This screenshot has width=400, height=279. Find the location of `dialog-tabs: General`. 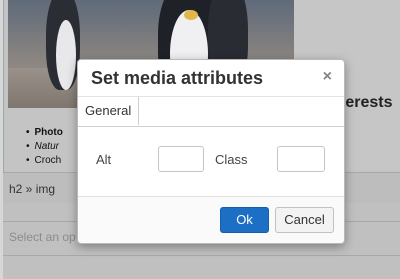

dialog-tabs: General is located at coordinates (211, 112).